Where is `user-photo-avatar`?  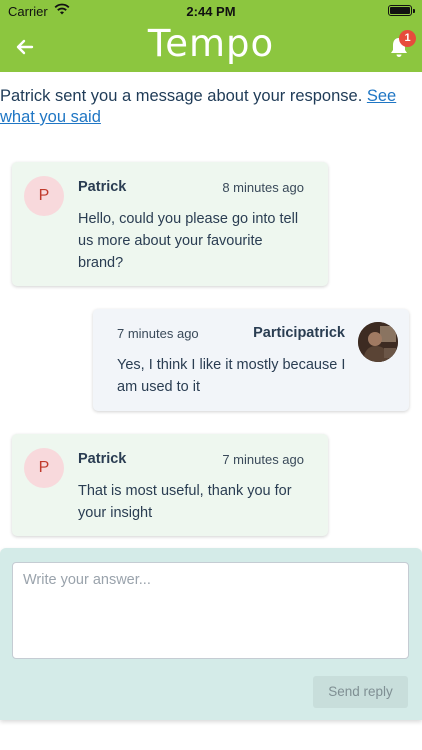
user-photo-avatar is located at coordinates (378, 342).